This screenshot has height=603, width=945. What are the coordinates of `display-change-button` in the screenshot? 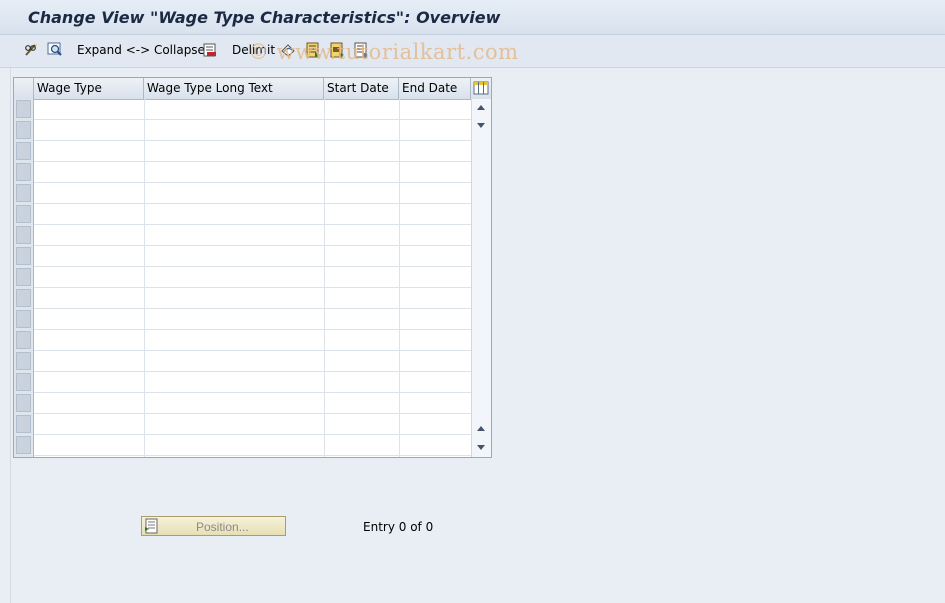 It's located at (31, 50).